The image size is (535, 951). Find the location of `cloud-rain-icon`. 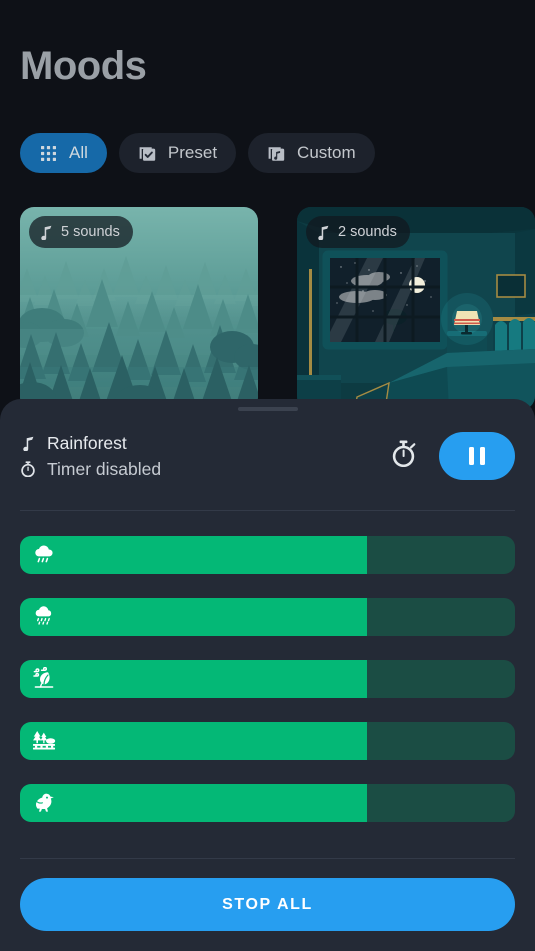

cloud-rain-icon is located at coordinates (44, 555).